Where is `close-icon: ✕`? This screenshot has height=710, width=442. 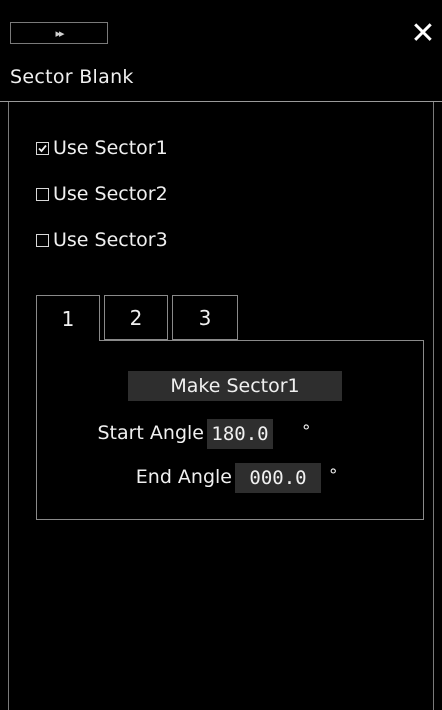 close-icon: ✕ is located at coordinates (423, 33).